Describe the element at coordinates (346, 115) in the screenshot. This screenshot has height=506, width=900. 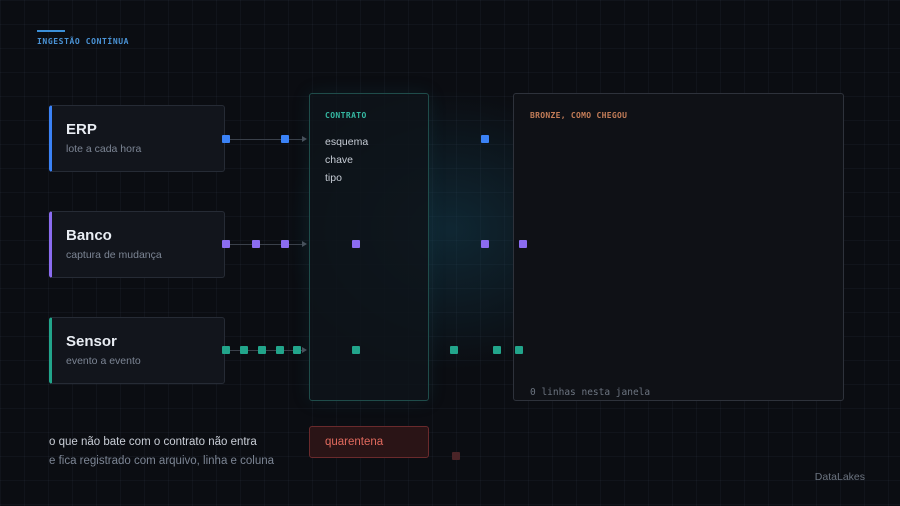
I see `contract-title: CONTRATO` at that location.